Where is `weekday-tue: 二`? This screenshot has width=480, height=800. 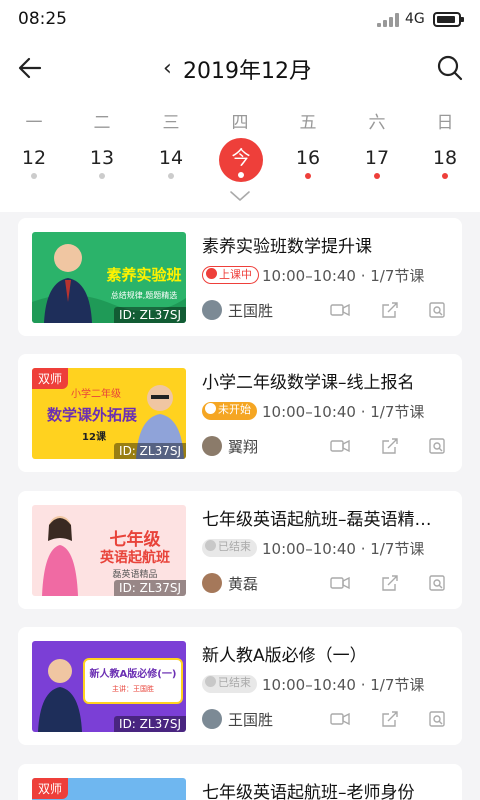 weekday-tue: 二 is located at coordinates (102, 123).